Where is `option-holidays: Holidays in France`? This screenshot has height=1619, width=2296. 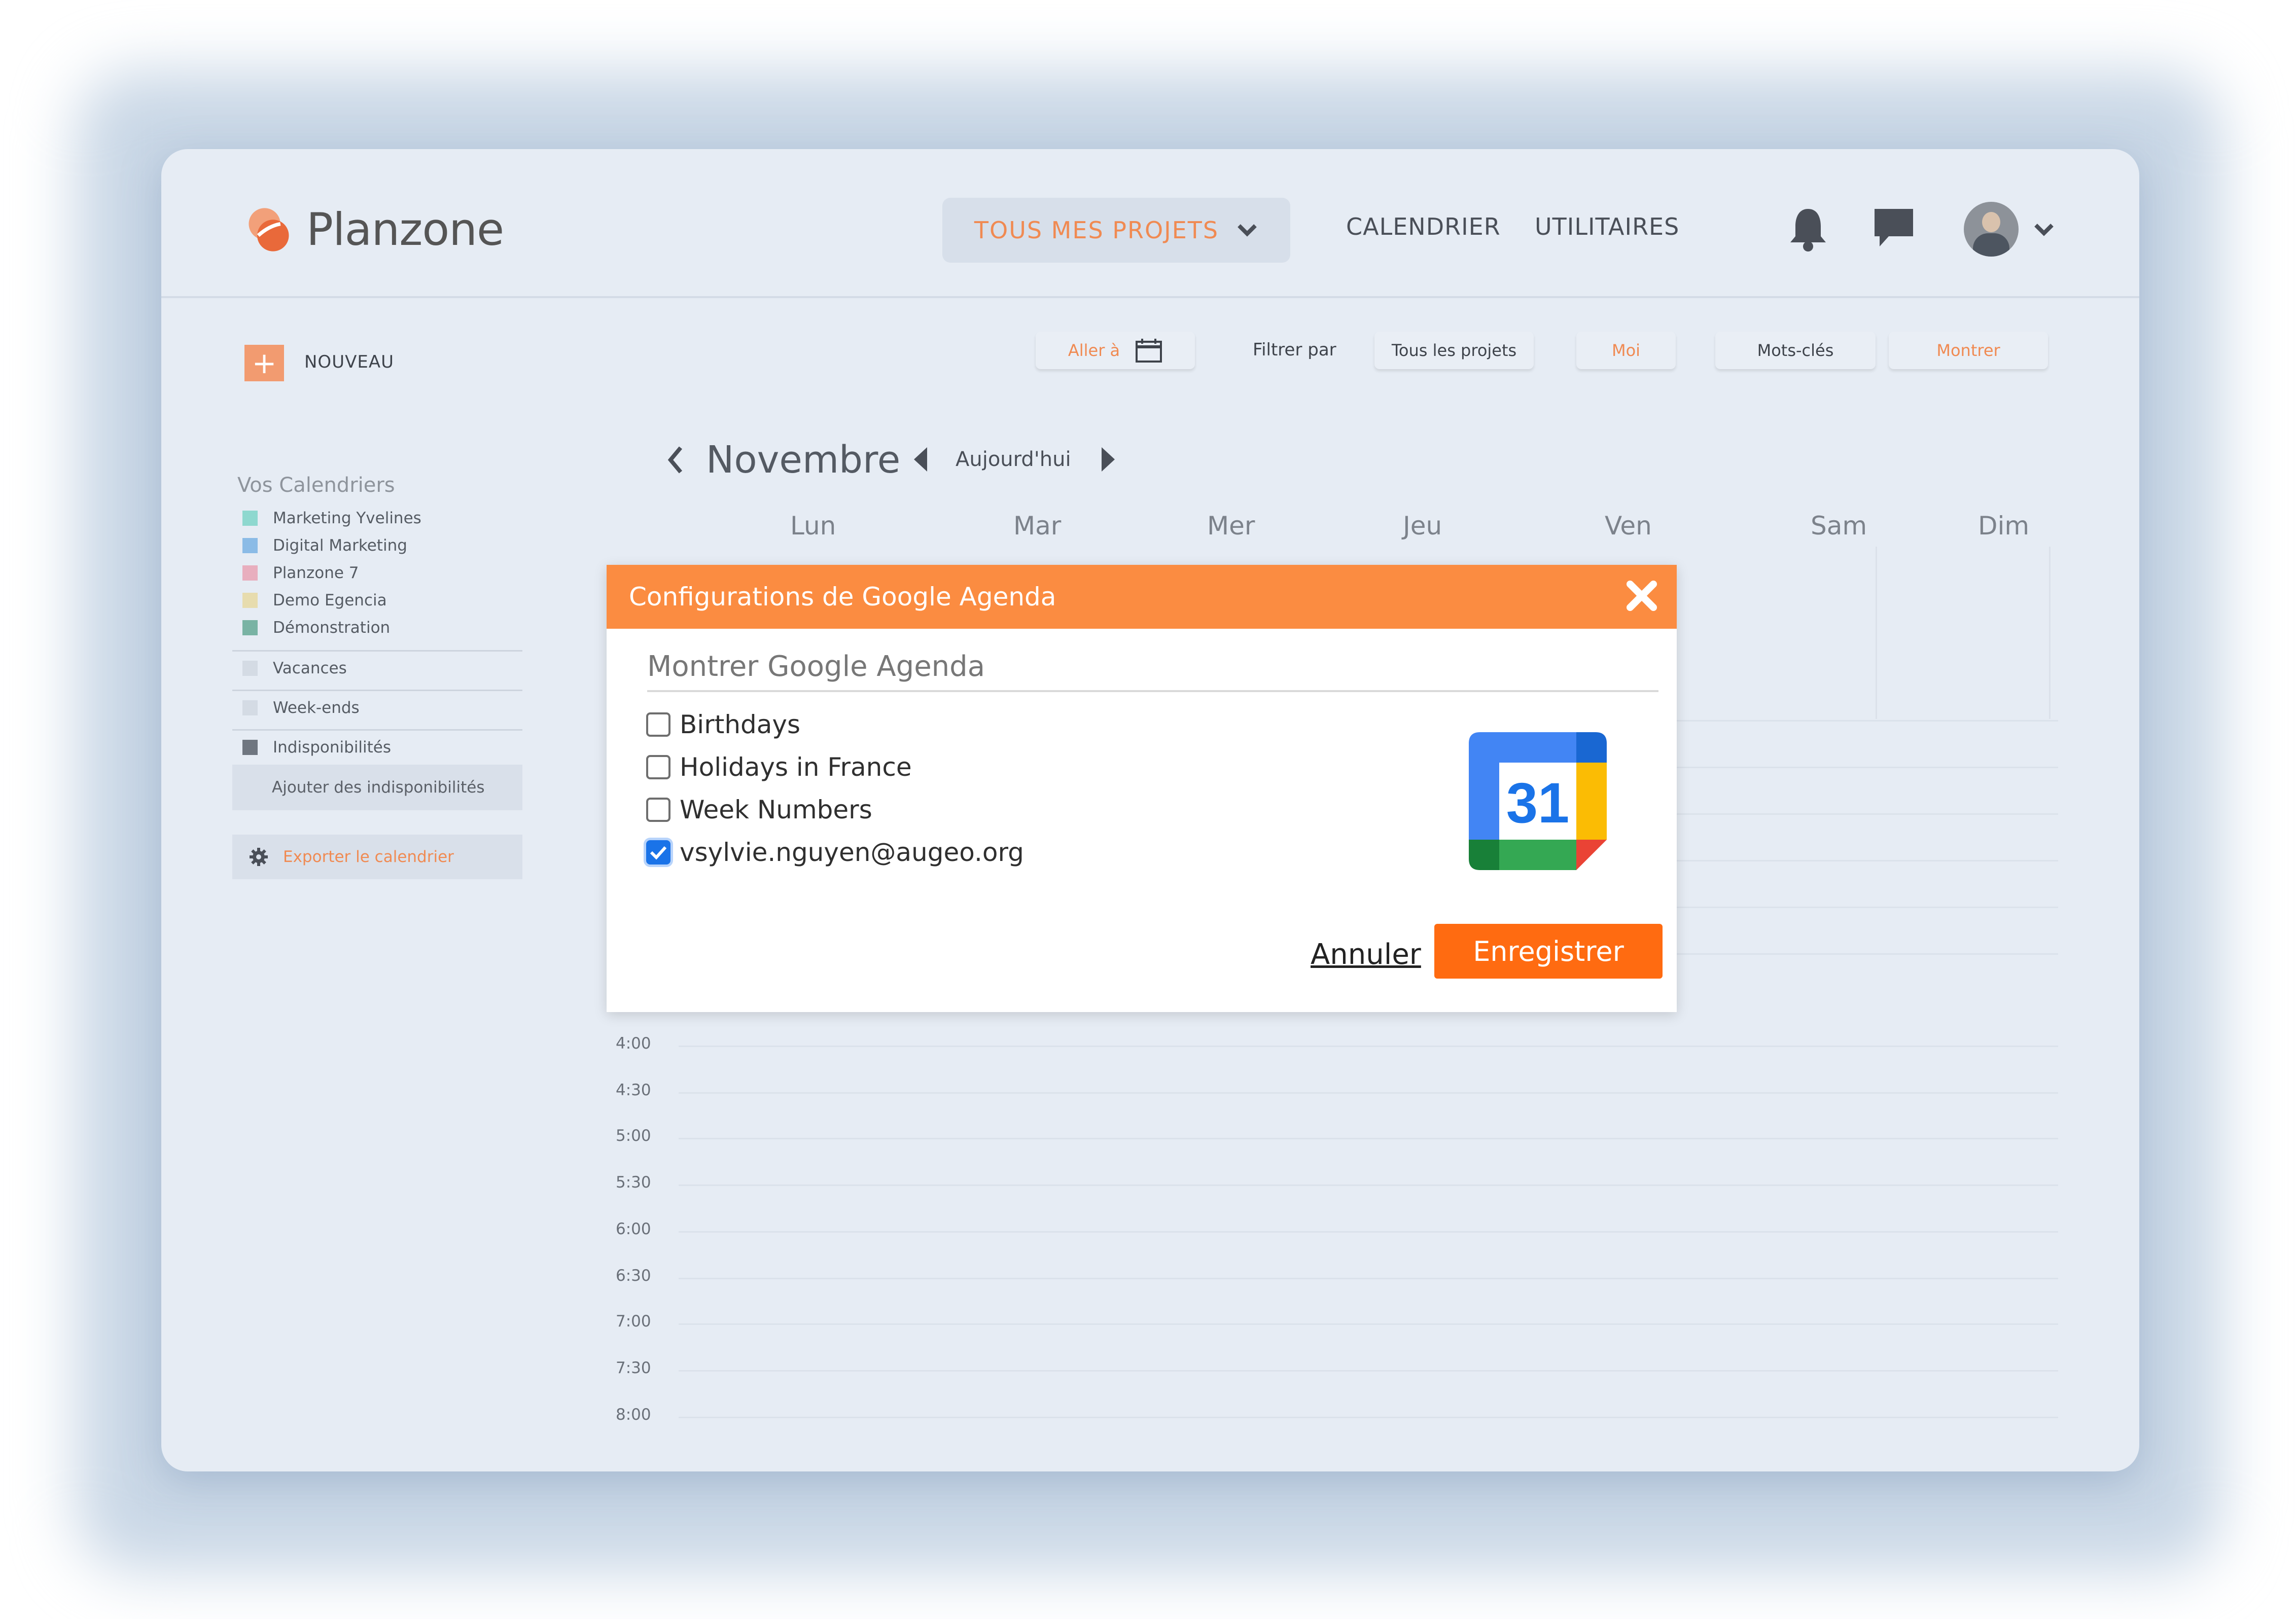
option-holidays: Holidays in France is located at coordinates (779, 767).